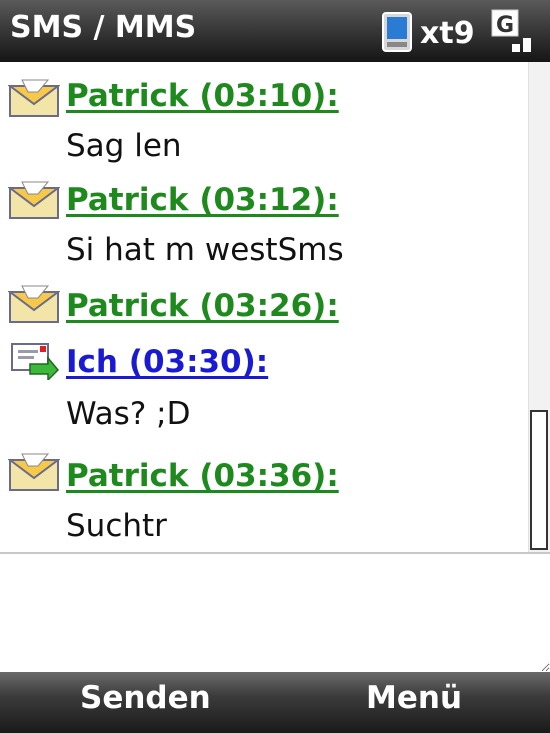  What do you see at coordinates (202, 96) in the screenshot?
I see `message-sender: Patrick (03:10):` at bounding box center [202, 96].